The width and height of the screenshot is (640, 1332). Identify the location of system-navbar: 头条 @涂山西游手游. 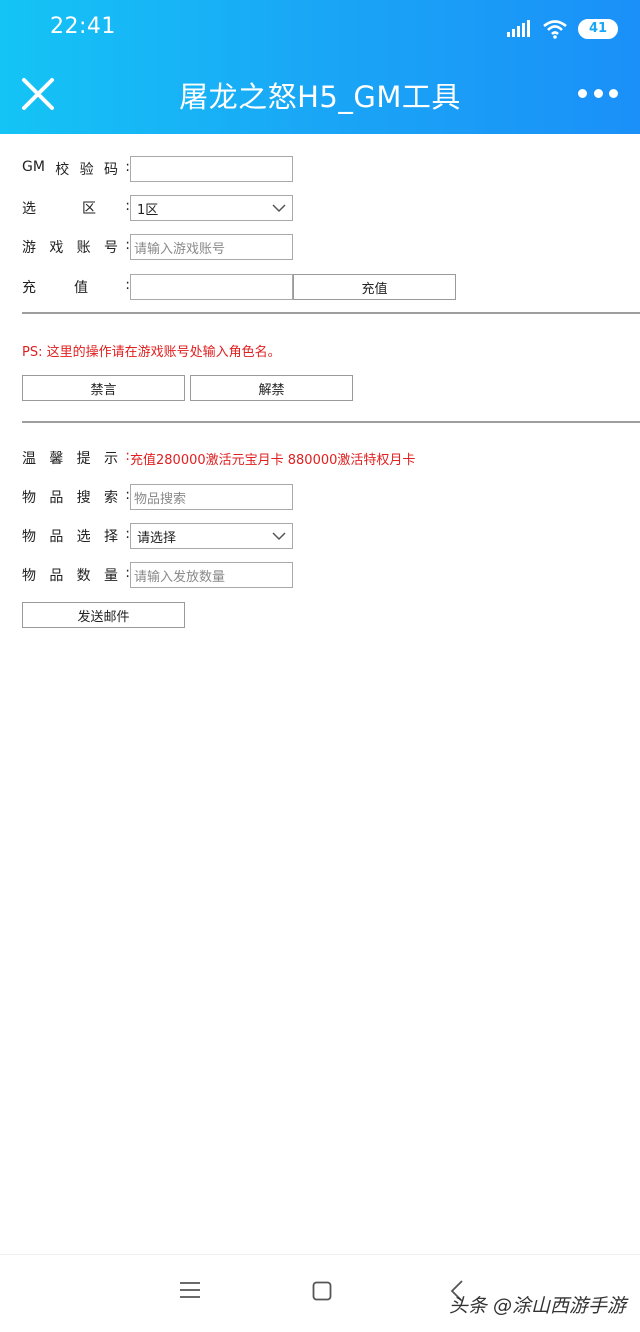
(320, 1293).